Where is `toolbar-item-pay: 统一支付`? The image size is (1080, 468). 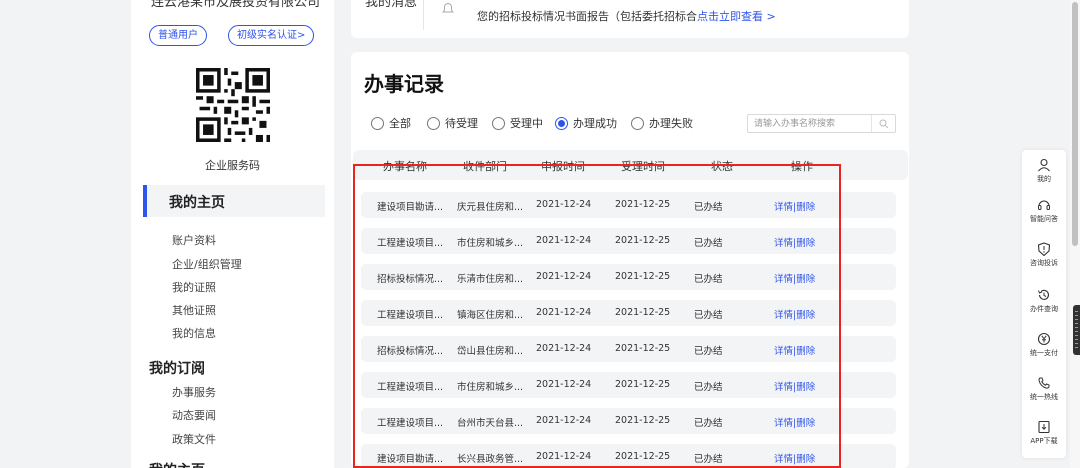 toolbar-item-pay: 统一支付 is located at coordinates (1044, 345).